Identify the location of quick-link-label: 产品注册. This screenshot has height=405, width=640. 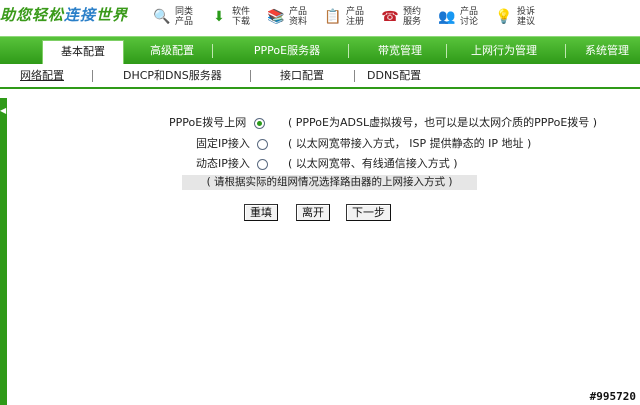
(355, 17).